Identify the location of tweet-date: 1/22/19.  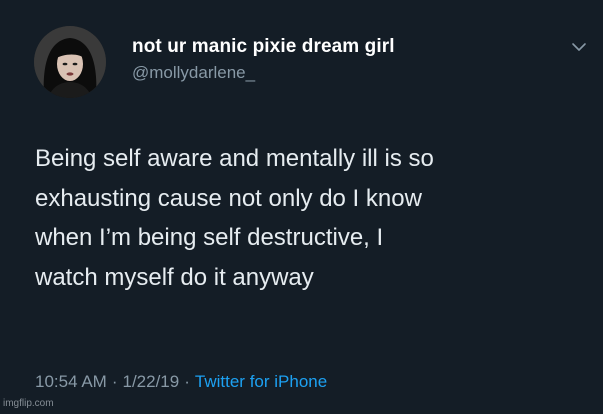
(151, 381).